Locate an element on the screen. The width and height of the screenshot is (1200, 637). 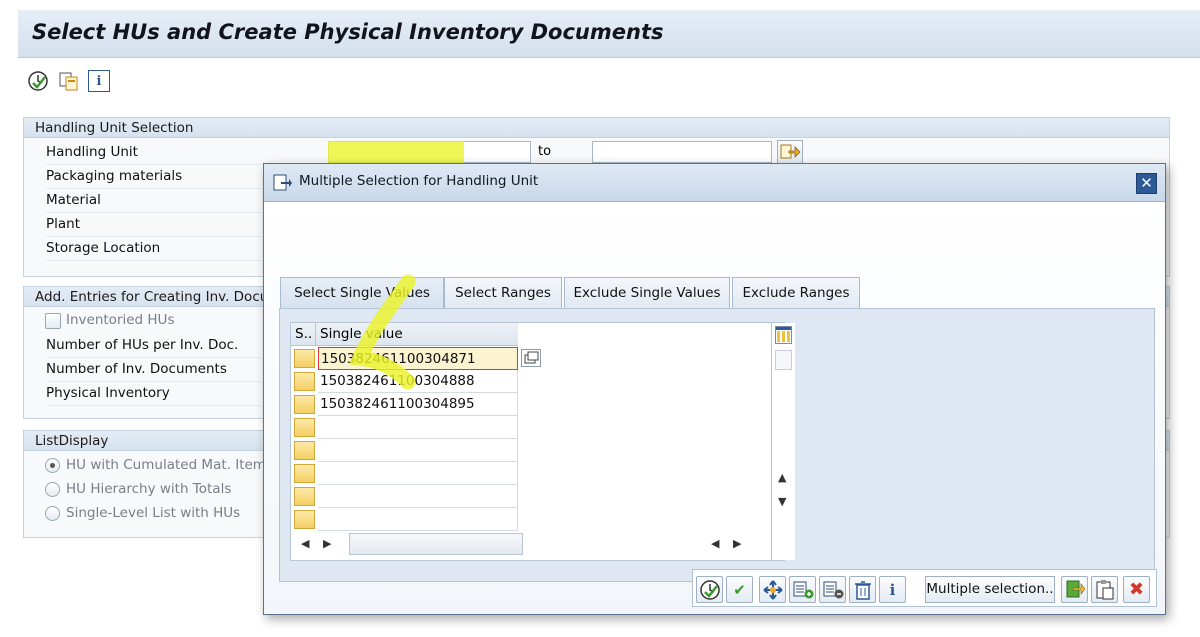
value-help-button is located at coordinates (531, 358).